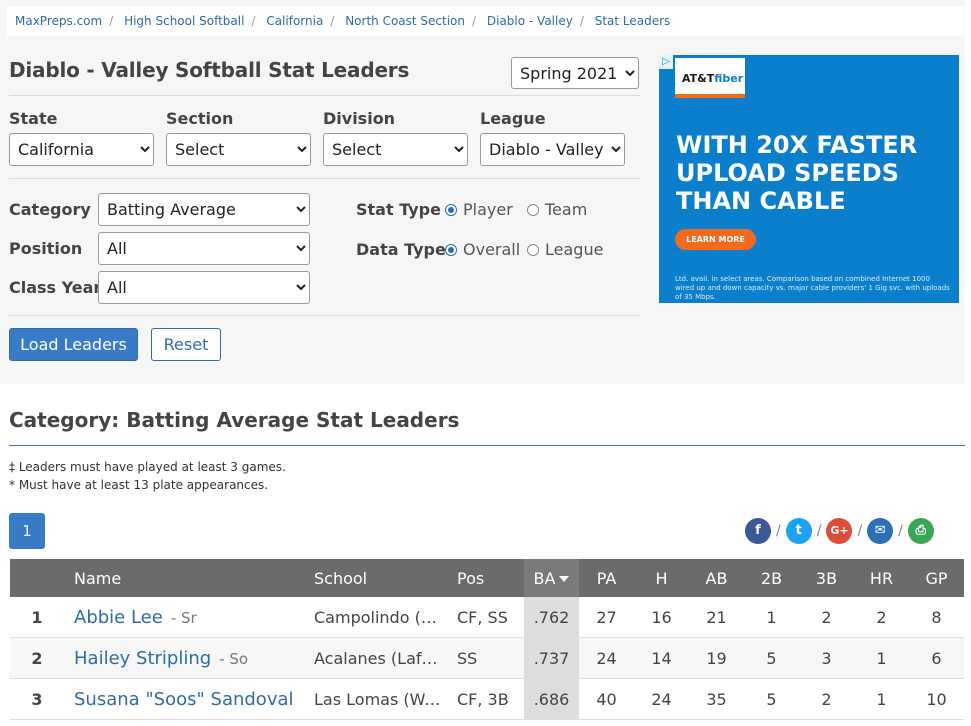 The height and width of the screenshot is (726, 971). I want to click on data-type-league-radio: League, so click(565, 249).